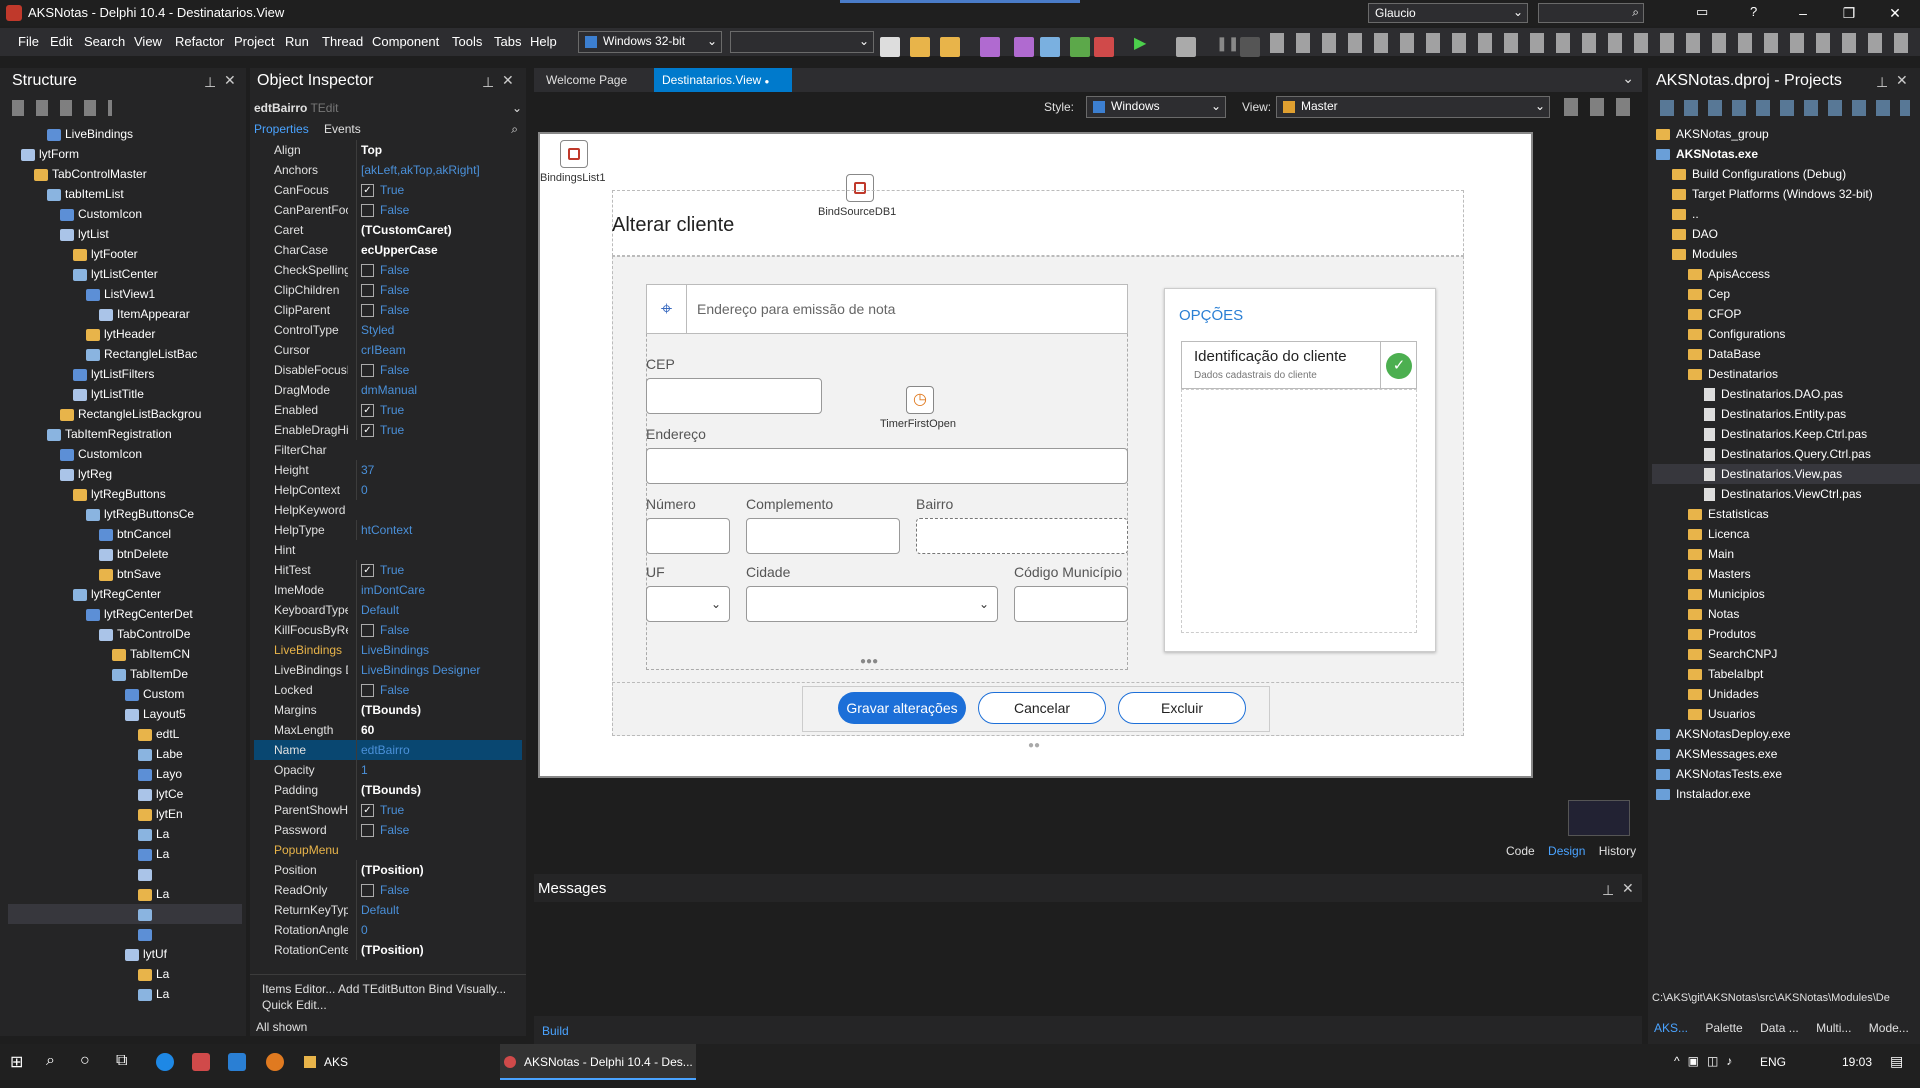 This screenshot has height=1088, width=1920. Describe the element at coordinates (125, 534) in the screenshot. I see `structure-node: btnCancel` at that location.